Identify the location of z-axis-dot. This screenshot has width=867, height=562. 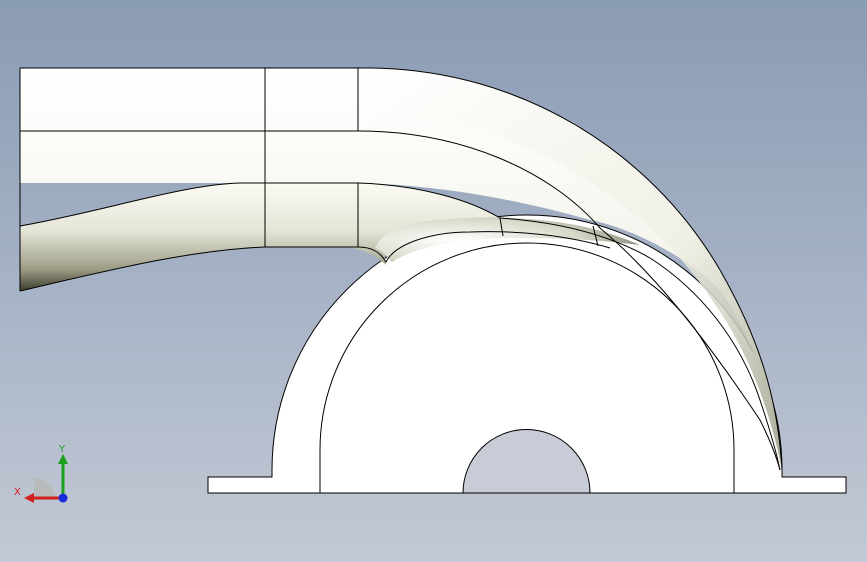
(63, 498).